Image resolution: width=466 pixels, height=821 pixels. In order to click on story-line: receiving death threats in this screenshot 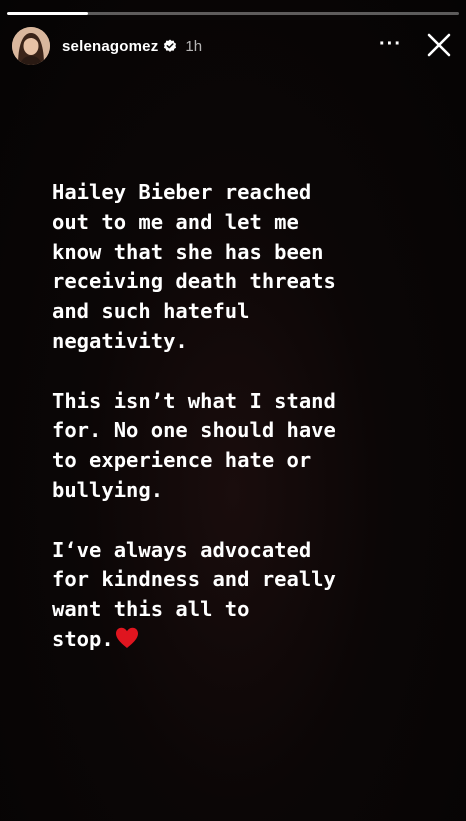, I will do `click(194, 281)`.